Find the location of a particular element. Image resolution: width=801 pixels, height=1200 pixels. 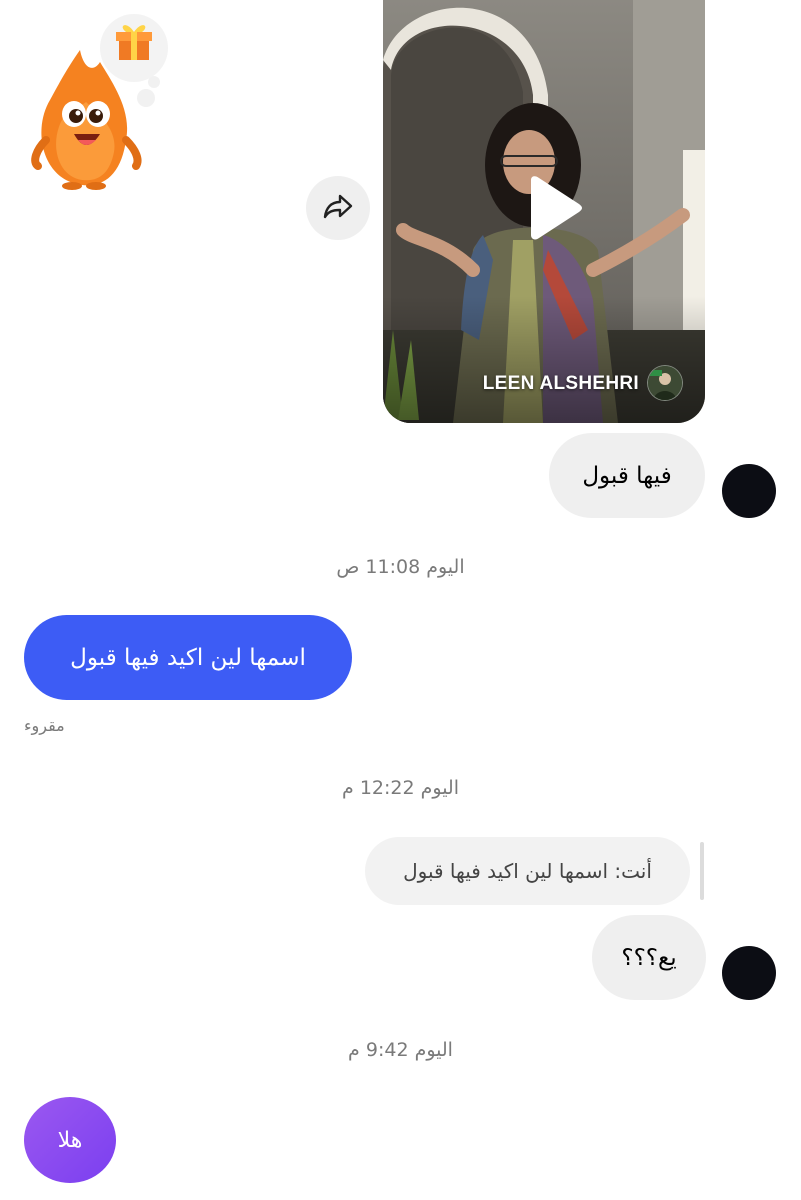

share-button is located at coordinates (338, 208).